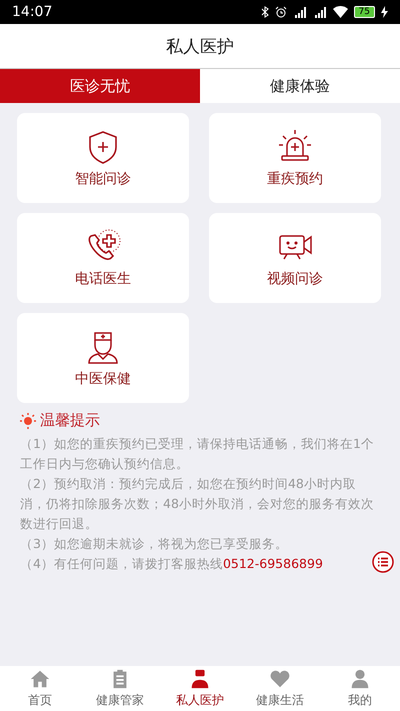  What do you see at coordinates (295, 258) in the screenshot?
I see `service-card: 视频问诊` at bounding box center [295, 258].